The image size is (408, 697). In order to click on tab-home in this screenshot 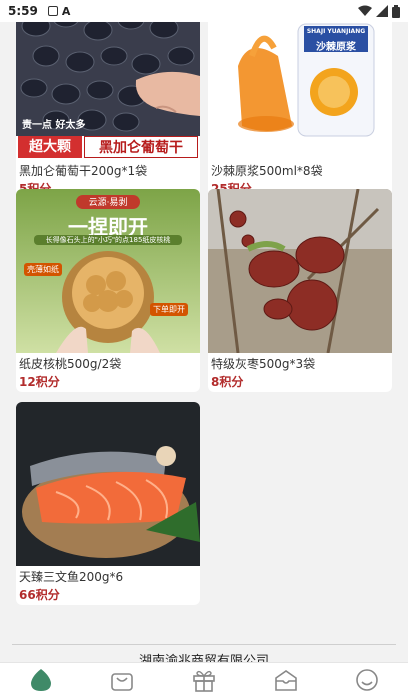, I will do `click(41, 680)`.